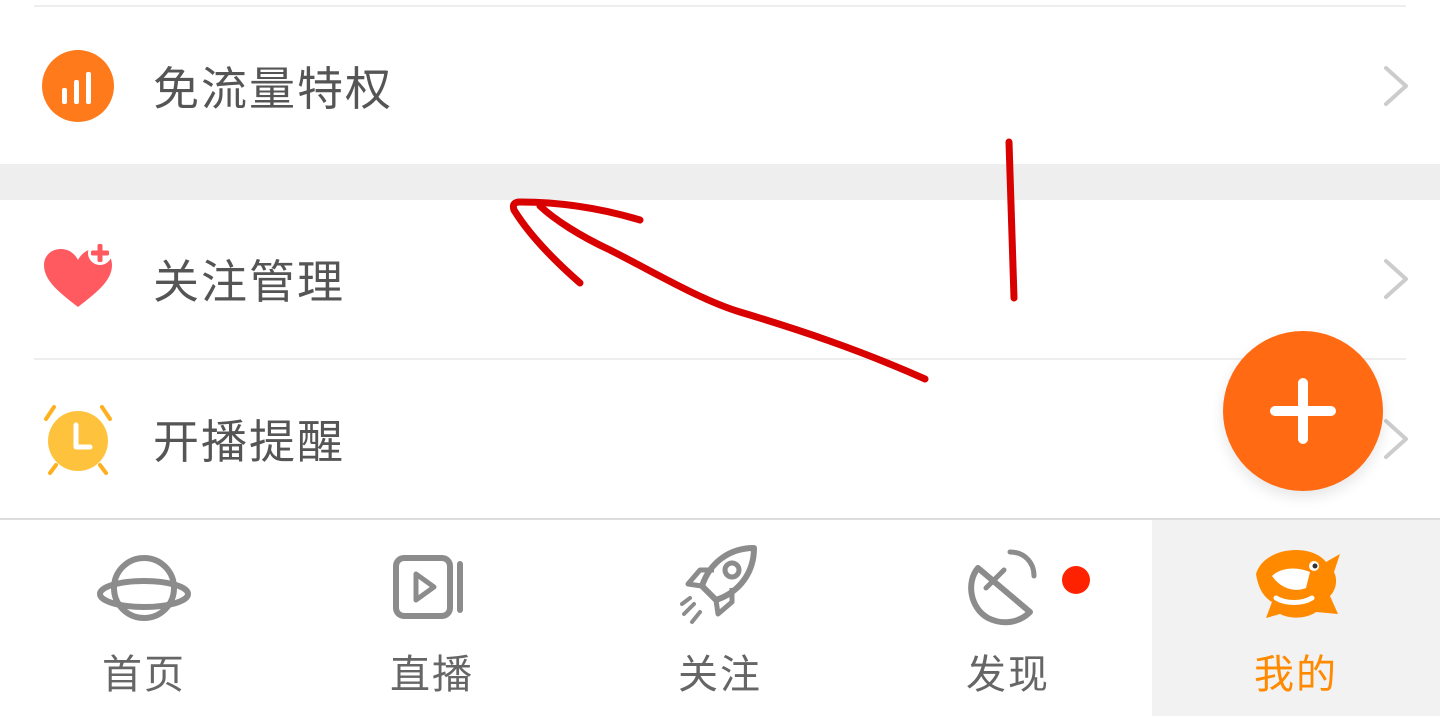 This screenshot has height=716, width=1440. I want to click on tab-label: 直播, so click(432, 675).